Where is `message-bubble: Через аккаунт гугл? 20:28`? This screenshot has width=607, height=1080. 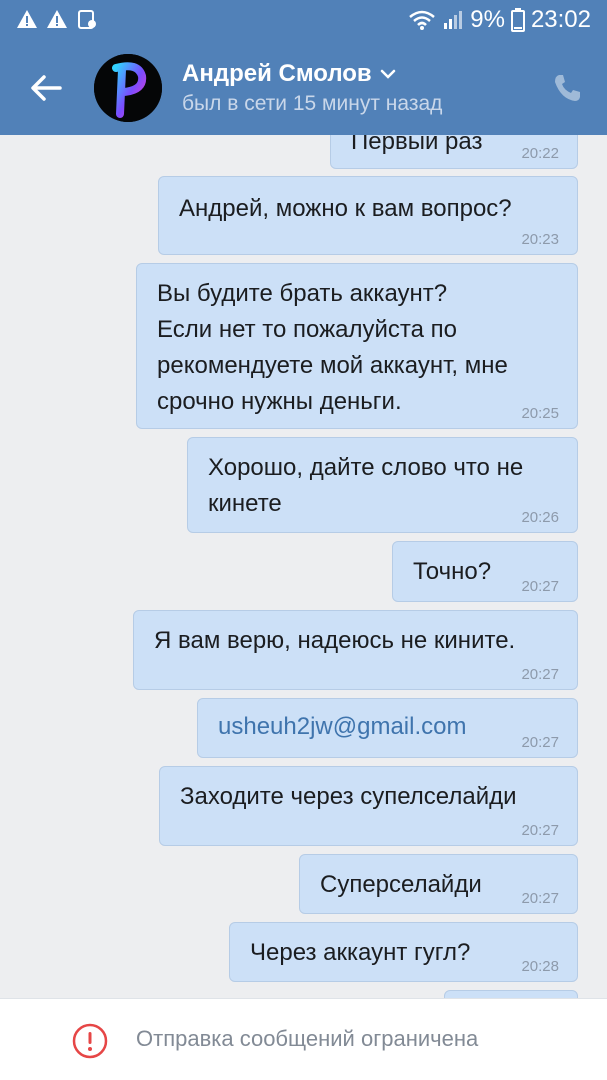 message-bubble: Через аккаунт гугл? 20:28 is located at coordinates (403, 952).